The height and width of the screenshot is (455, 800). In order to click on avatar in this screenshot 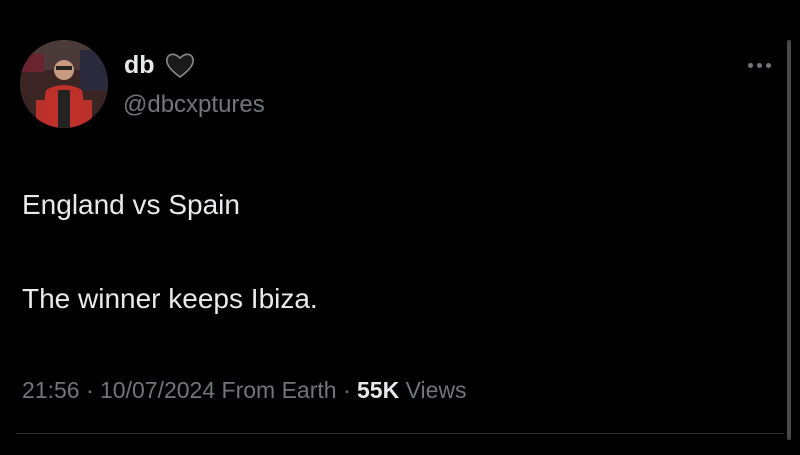, I will do `click(64, 84)`.